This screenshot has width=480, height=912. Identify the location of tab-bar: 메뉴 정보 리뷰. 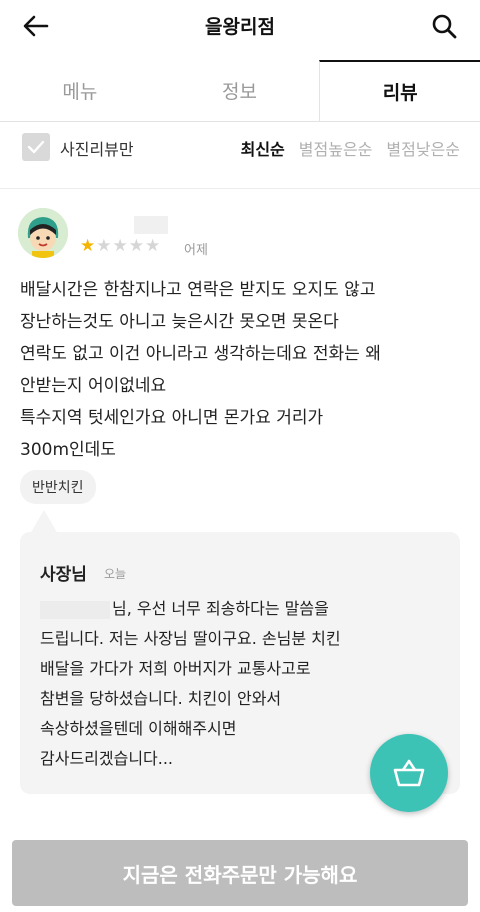
(240, 91).